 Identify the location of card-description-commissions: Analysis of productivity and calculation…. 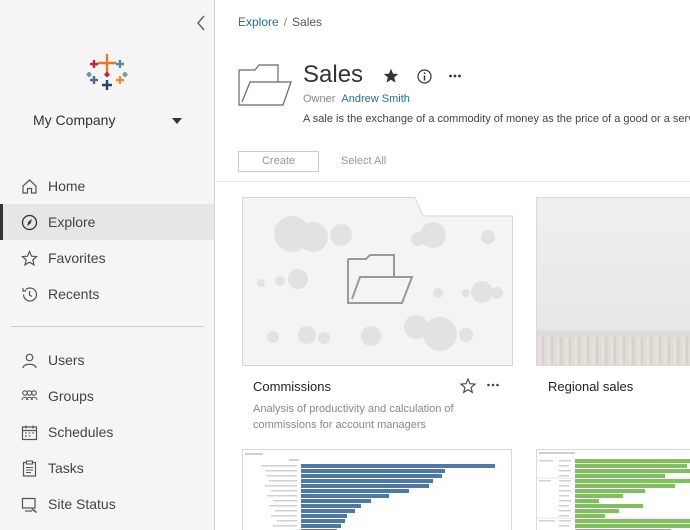
(353, 417).